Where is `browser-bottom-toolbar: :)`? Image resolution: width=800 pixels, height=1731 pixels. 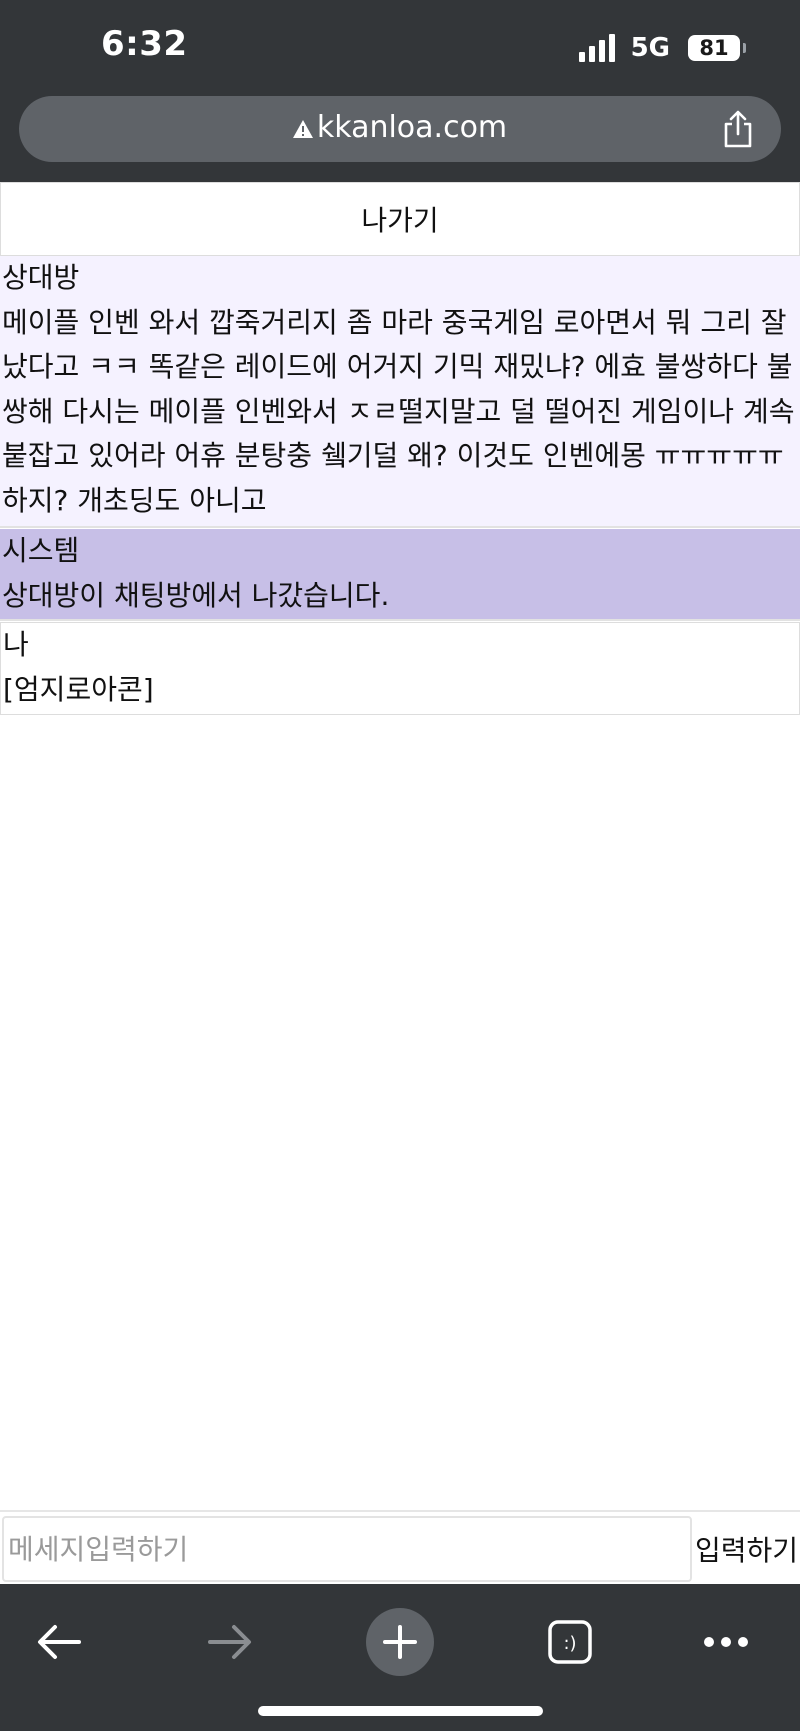 browser-bottom-toolbar: :) is located at coordinates (400, 1657).